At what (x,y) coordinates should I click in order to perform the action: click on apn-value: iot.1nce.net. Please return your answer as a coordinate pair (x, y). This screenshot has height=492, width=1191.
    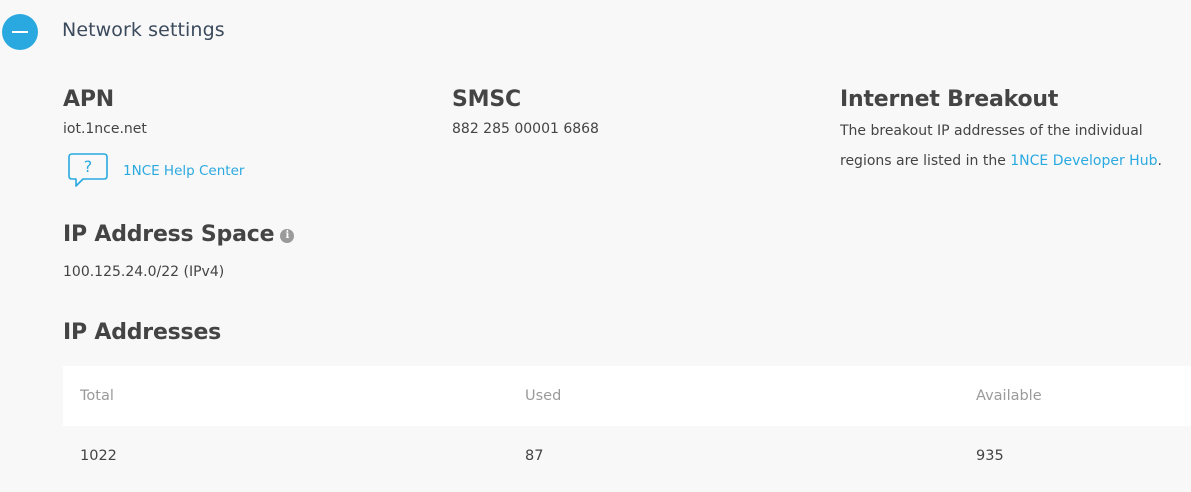
    Looking at the image, I should click on (105, 129).